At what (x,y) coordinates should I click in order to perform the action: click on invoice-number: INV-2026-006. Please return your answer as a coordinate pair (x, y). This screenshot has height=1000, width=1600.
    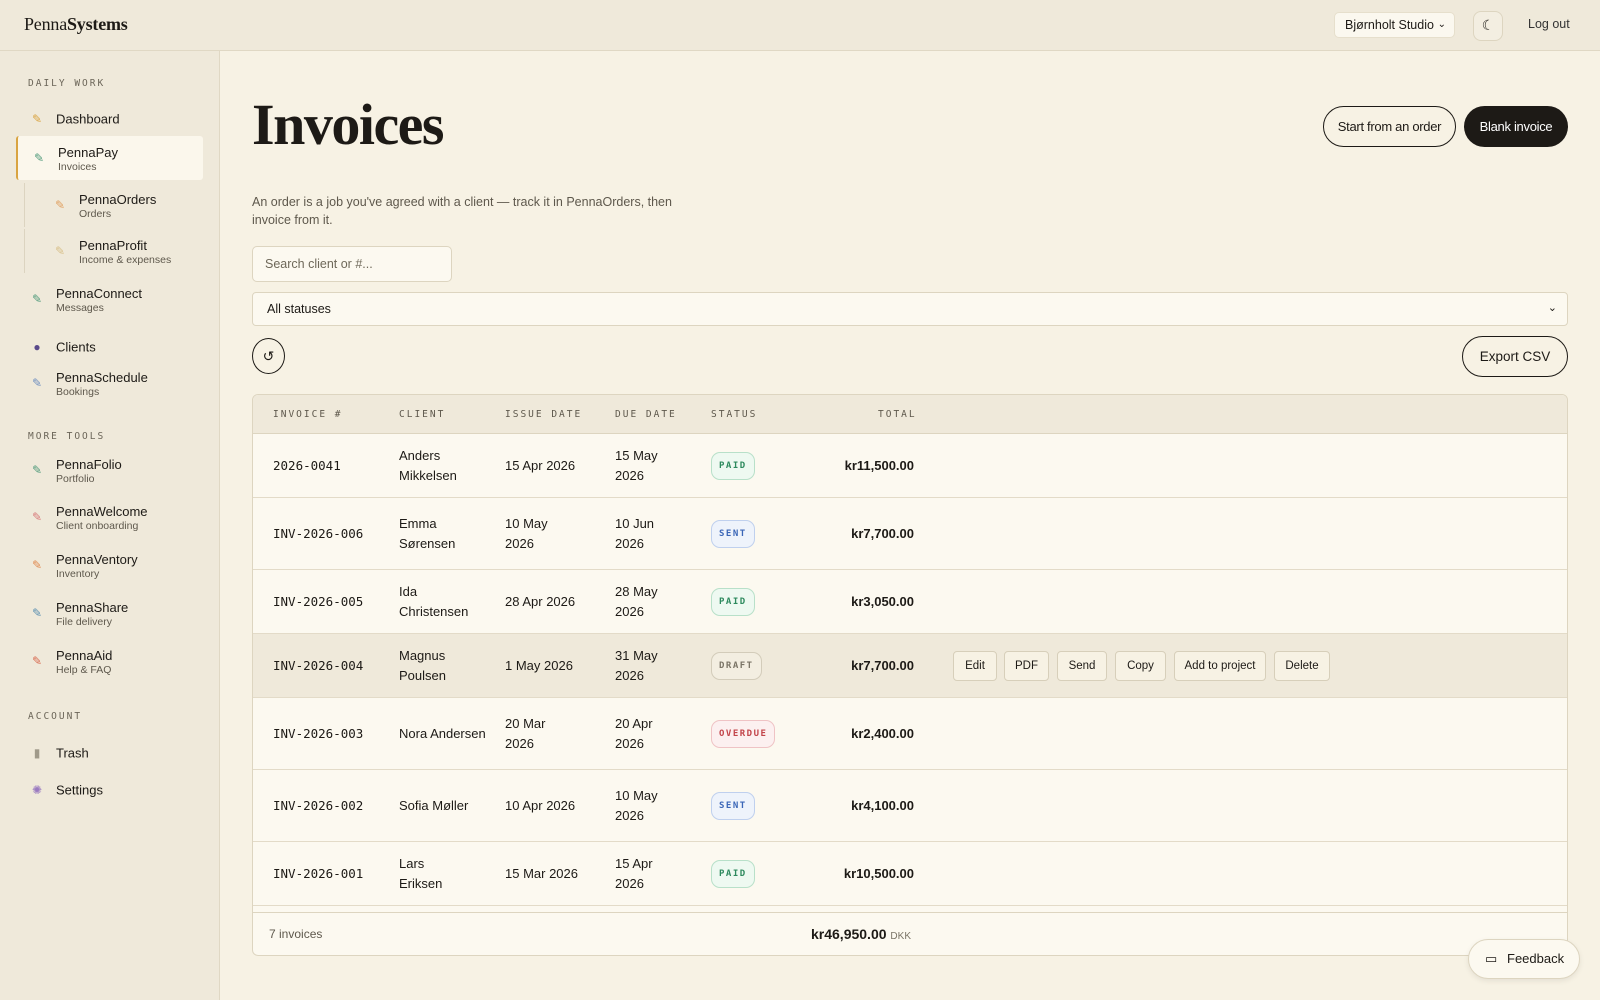
    Looking at the image, I should click on (318, 533).